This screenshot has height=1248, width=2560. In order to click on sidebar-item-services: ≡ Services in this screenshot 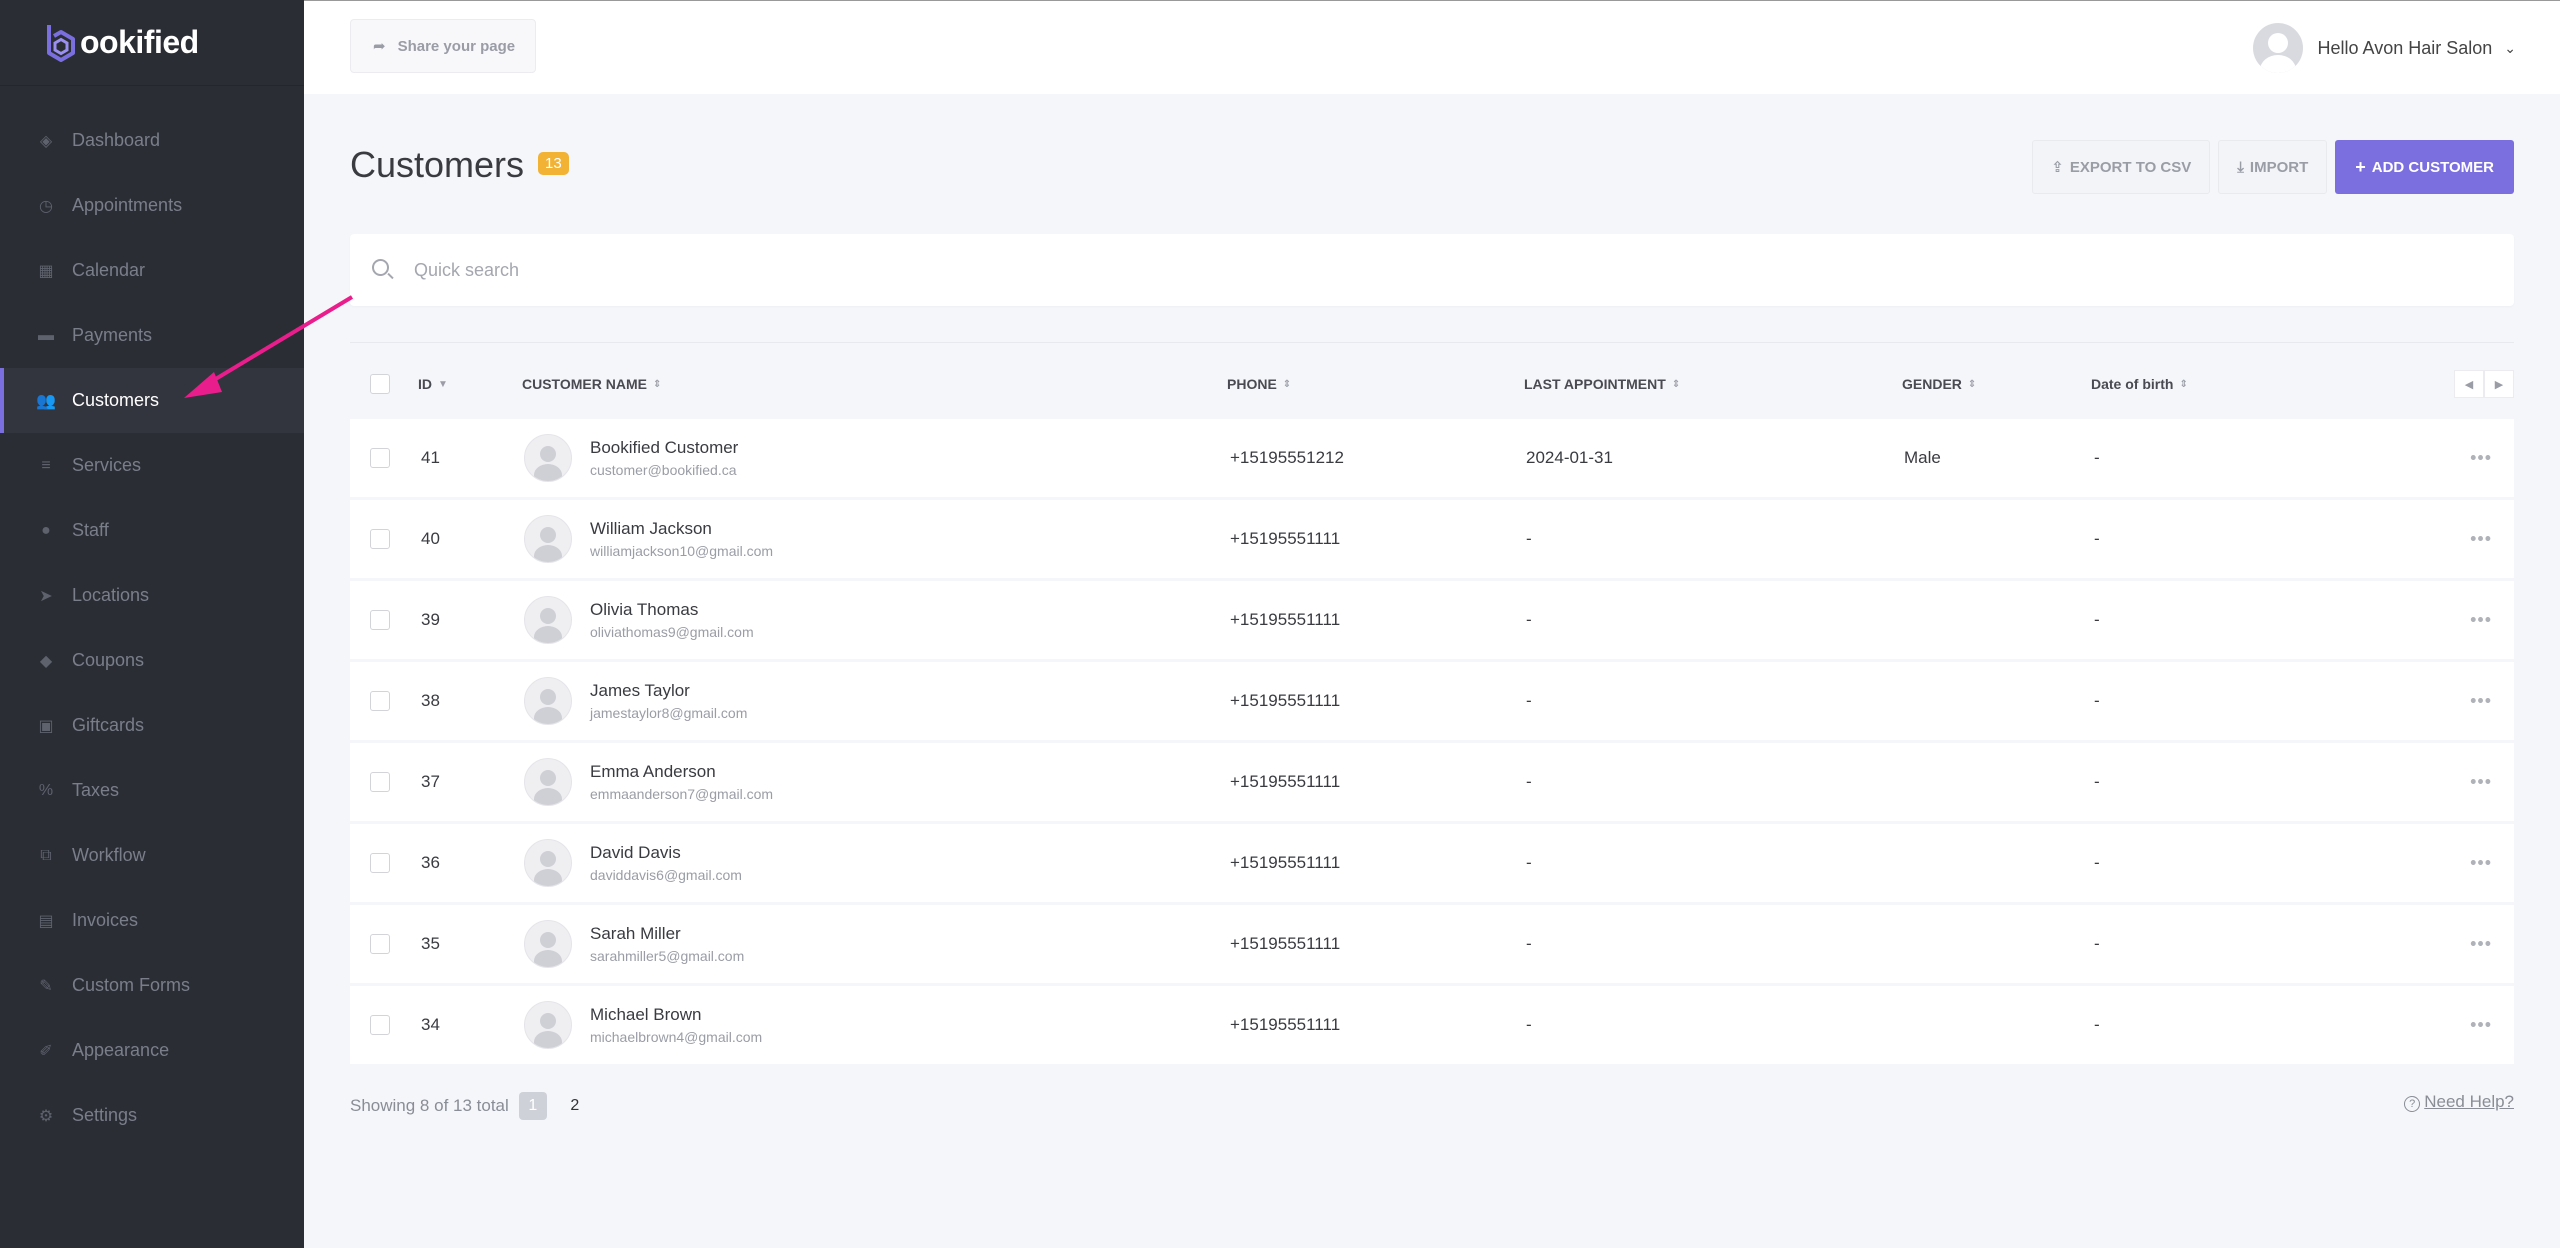, I will do `click(152, 465)`.